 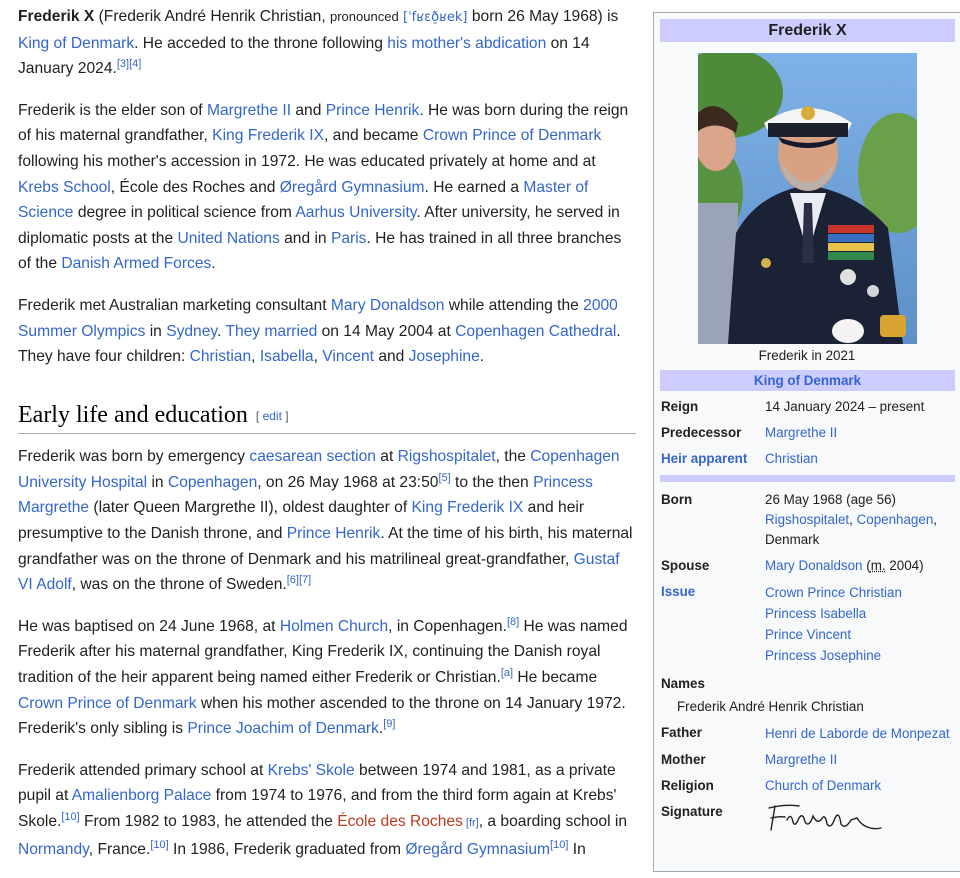 I want to click on text: In, so click(x=577, y=849).